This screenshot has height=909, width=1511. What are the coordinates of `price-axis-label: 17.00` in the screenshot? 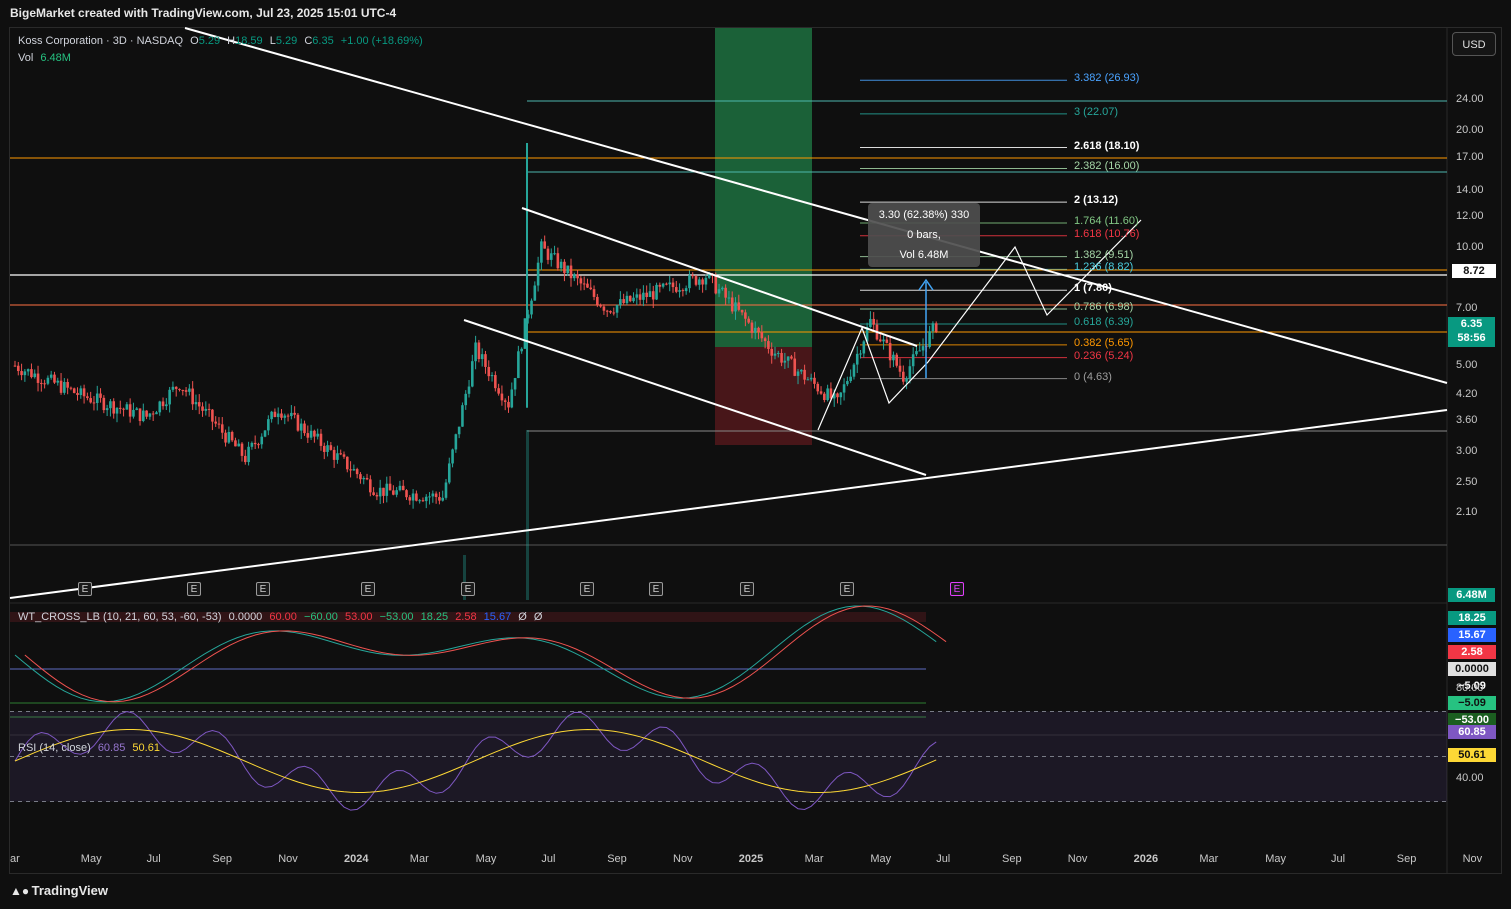 It's located at (1470, 157).